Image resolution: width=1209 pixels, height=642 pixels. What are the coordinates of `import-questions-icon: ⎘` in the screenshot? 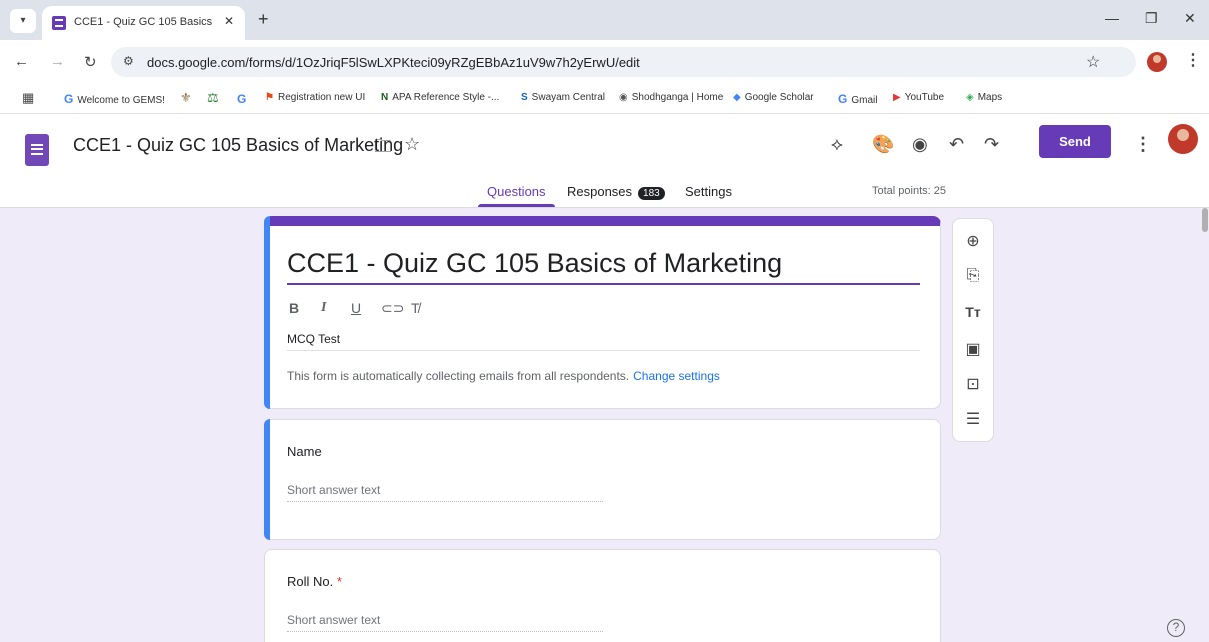 It's located at (973, 276).